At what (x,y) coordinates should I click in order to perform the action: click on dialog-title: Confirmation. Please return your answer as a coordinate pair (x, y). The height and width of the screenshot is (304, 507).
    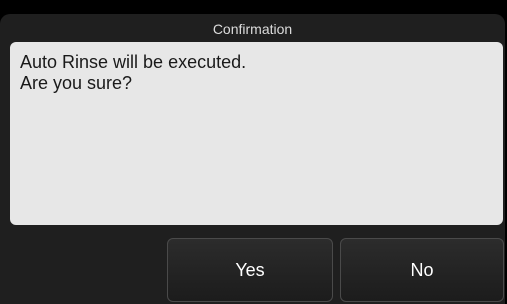
    Looking at the image, I should click on (252, 29).